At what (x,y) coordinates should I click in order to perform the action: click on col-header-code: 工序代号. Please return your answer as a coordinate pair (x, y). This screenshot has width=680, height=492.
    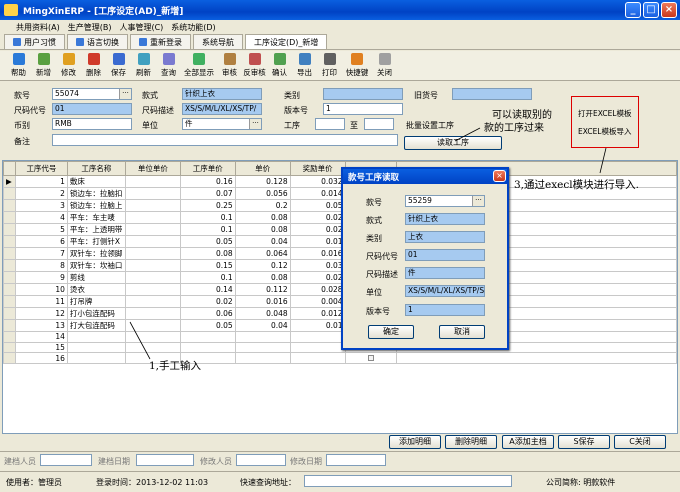
    Looking at the image, I should click on (41, 168).